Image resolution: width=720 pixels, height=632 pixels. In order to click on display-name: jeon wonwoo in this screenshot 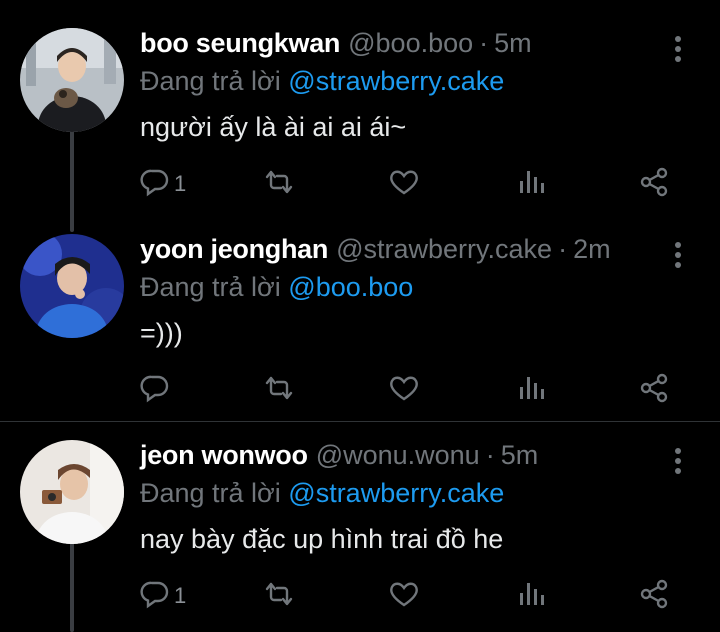, I will do `click(224, 455)`.